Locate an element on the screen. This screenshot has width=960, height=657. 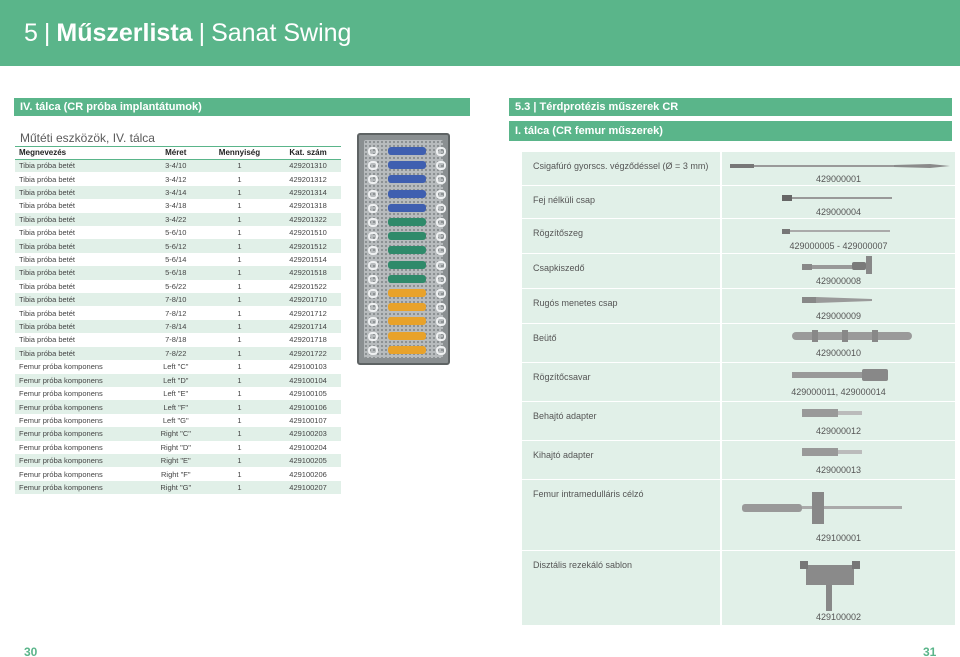
tray-photo is located at coordinates (403, 249).